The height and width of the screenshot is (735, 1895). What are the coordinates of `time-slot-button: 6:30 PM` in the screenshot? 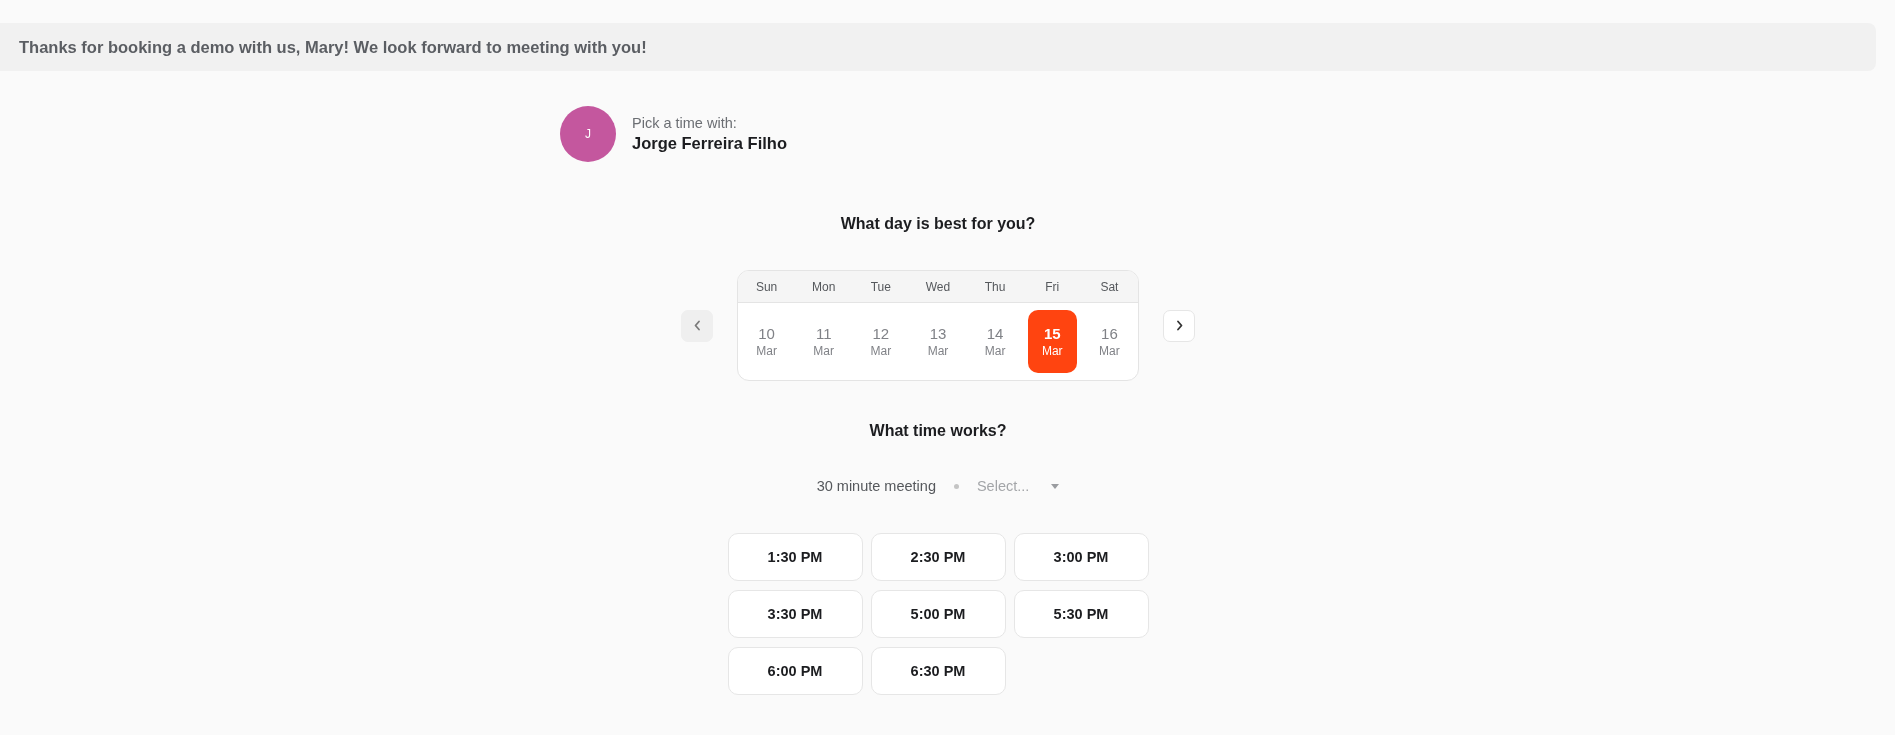 It's located at (938, 671).